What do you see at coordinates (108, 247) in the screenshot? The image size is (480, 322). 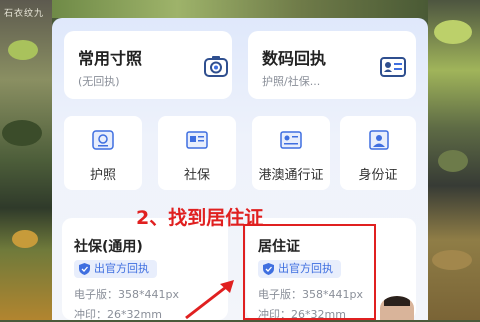 I see `social-security-general-title: 社保(通用)` at bounding box center [108, 247].